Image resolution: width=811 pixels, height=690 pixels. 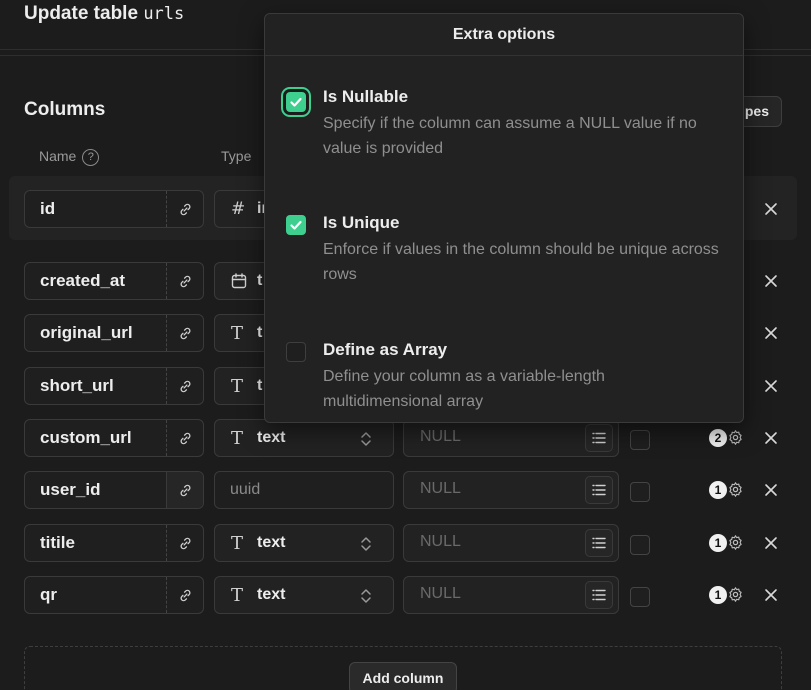 I want to click on title-prefix: Update table, so click(x=81, y=13).